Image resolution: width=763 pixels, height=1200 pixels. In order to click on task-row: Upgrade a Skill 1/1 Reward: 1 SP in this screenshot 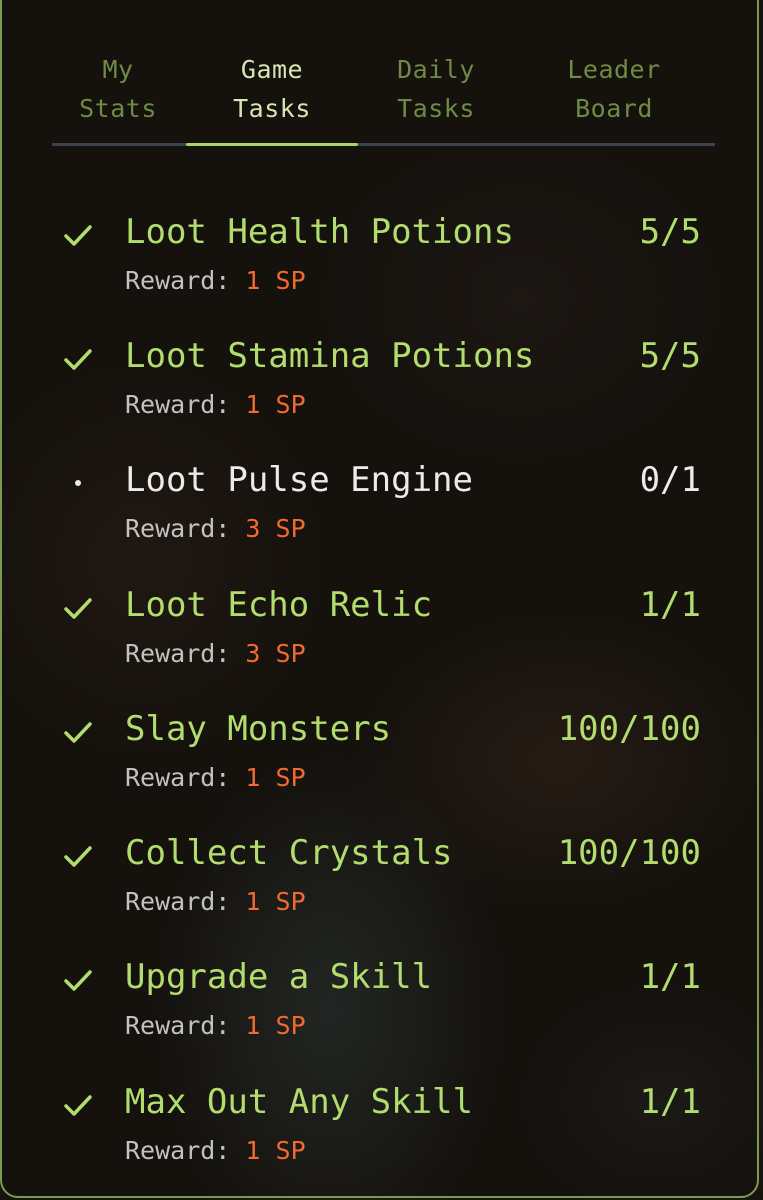, I will do `click(381, 1007)`.